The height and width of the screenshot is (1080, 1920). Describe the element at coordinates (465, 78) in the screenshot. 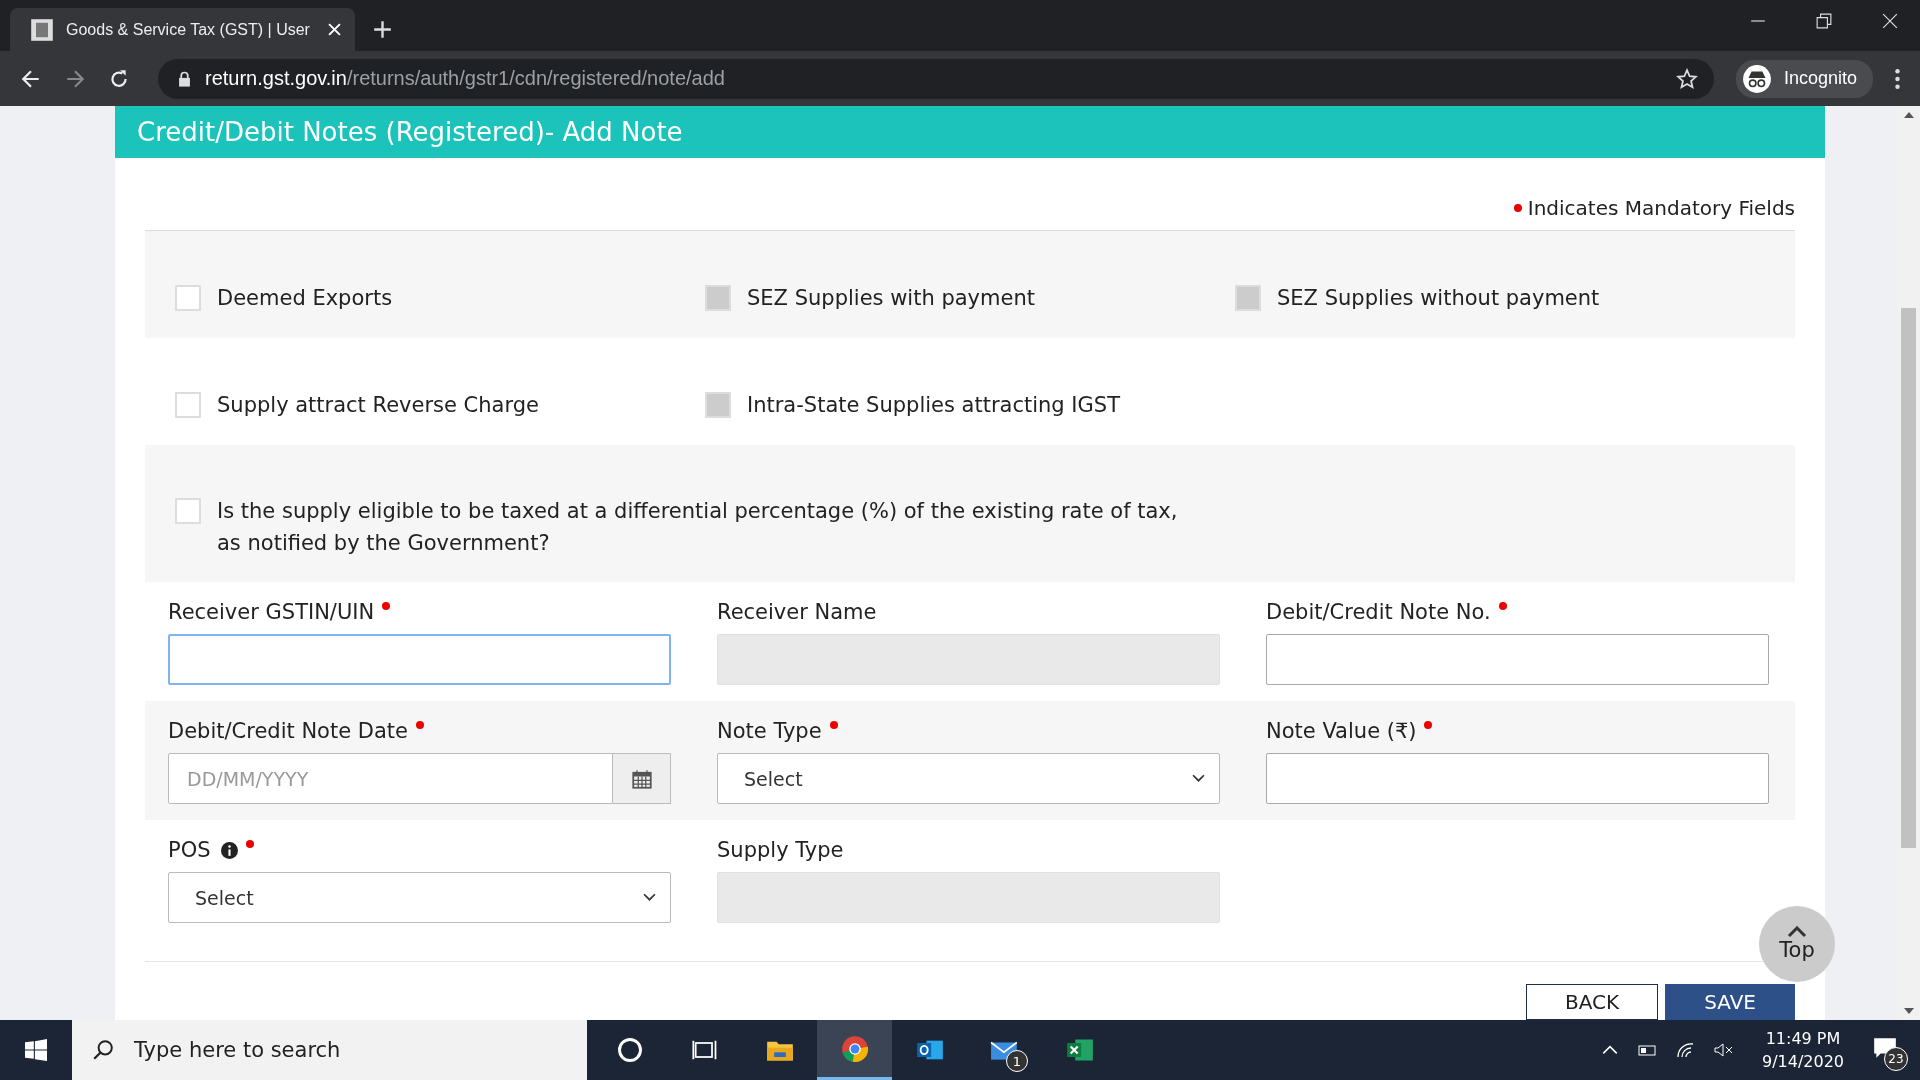

I see `url-text: return.gst.gov.in/returns/auth/gstr1/cdn/registered/note/add` at that location.